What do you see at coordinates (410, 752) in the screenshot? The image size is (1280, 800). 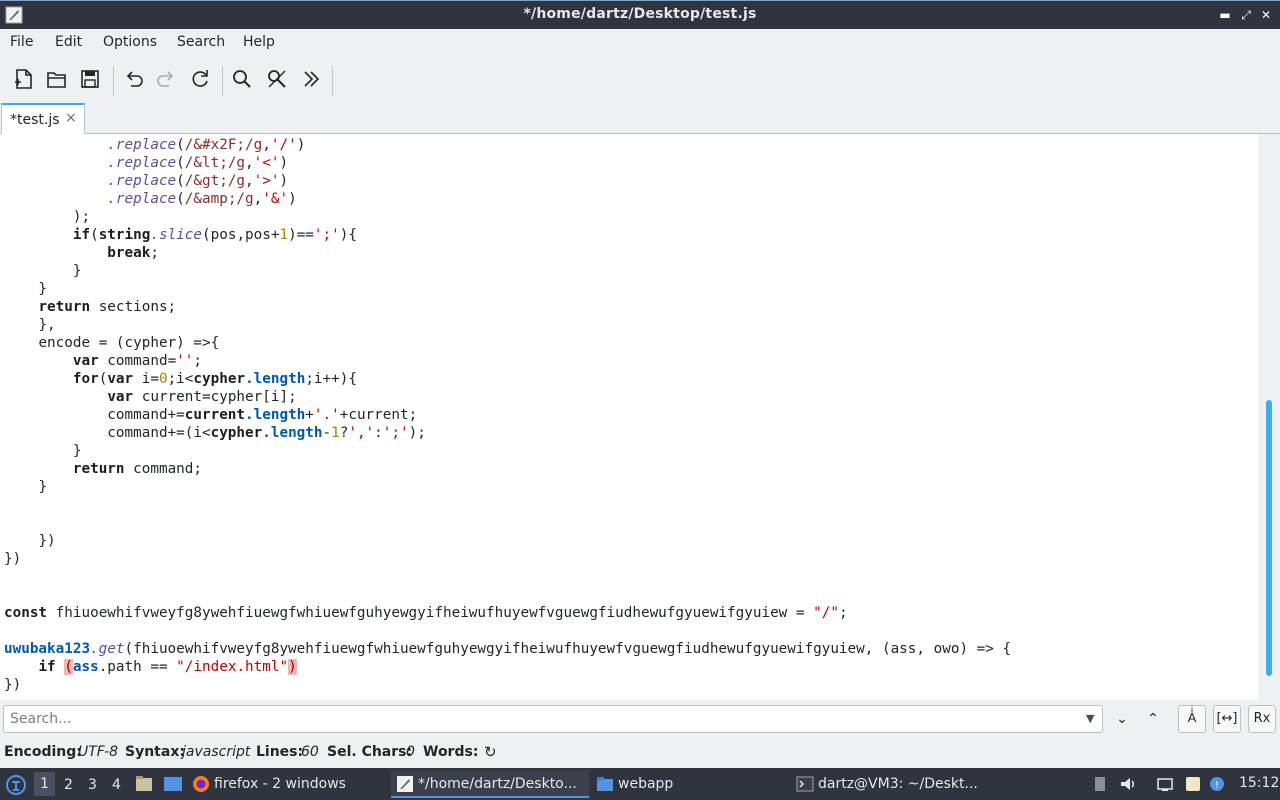 I see `selchars-value: 0` at bounding box center [410, 752].